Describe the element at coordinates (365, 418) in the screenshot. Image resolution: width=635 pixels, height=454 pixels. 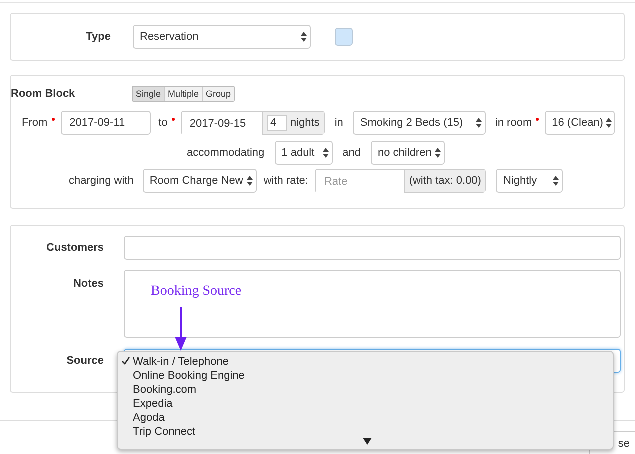
I see `menu-option: Agoda` at that location.